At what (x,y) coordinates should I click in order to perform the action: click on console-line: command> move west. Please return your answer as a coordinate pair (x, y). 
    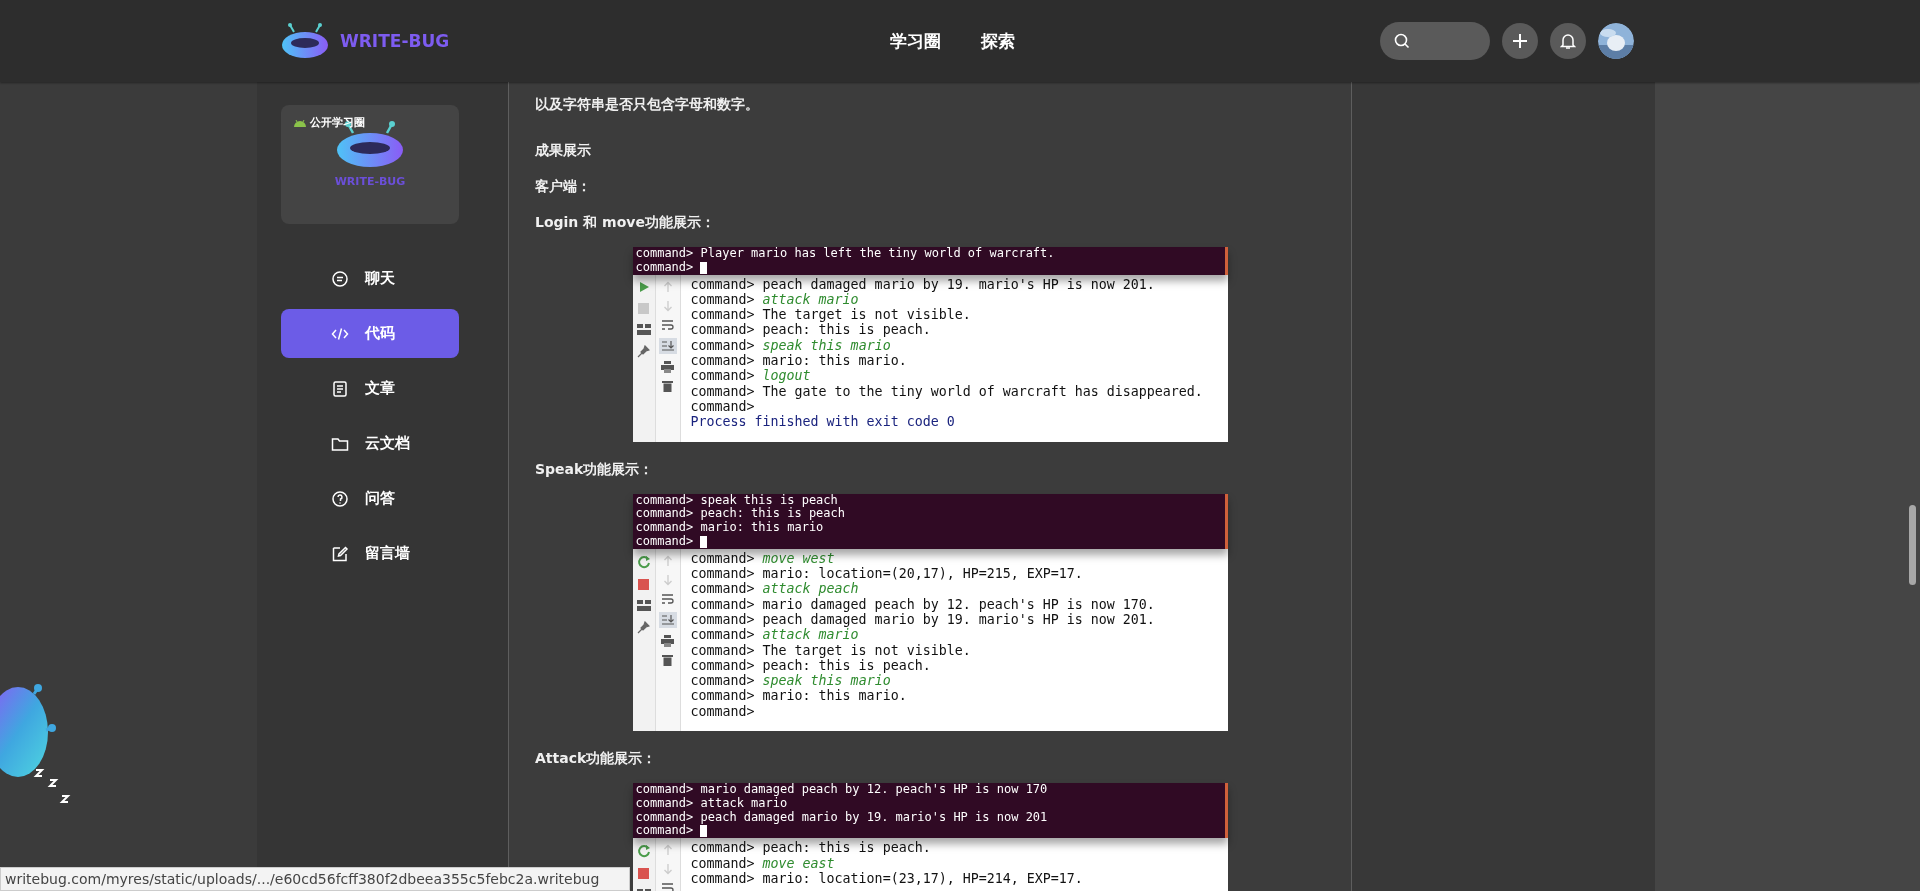
    Looking at the image, I should click on (763, 558).